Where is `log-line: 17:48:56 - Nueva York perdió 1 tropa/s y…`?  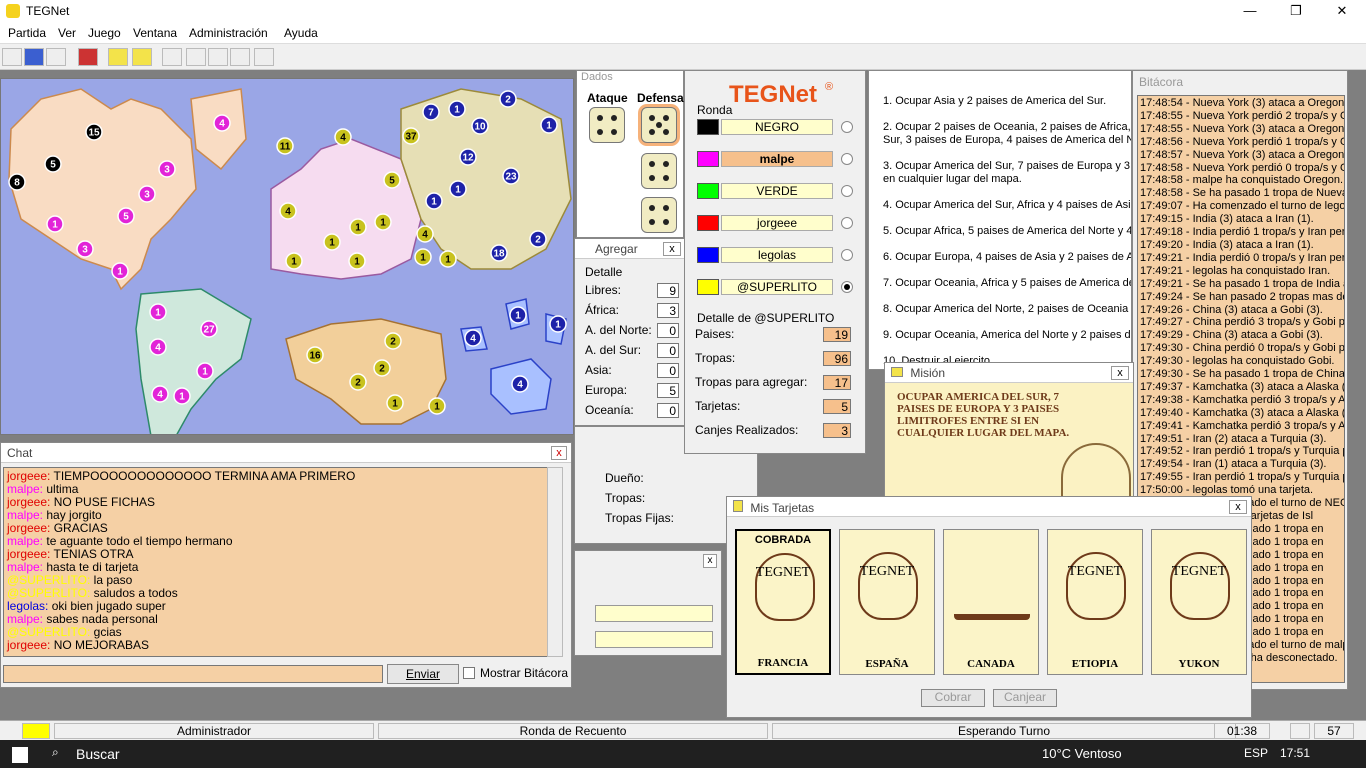
log-line: 17:48:56 - Nueva York perdió 1 tropa/s y… is located at coordinates (1242, 141).